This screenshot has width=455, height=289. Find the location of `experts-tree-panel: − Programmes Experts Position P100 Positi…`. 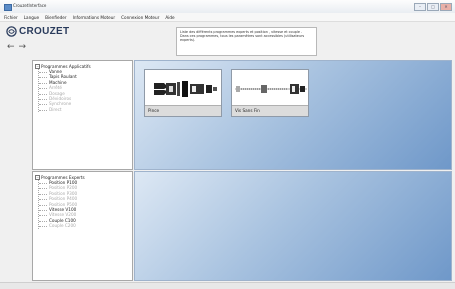

experts-tree-panel: − Programmes Experts Position P100 Positi… is located at coordinates (82, 226).